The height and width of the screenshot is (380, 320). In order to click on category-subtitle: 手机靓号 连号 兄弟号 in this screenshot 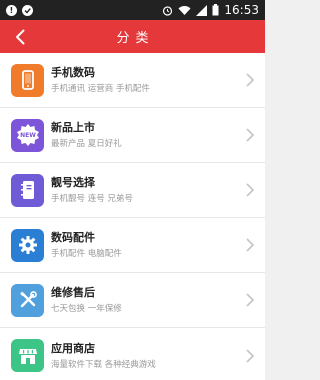, I will do `click(92, 199)`.